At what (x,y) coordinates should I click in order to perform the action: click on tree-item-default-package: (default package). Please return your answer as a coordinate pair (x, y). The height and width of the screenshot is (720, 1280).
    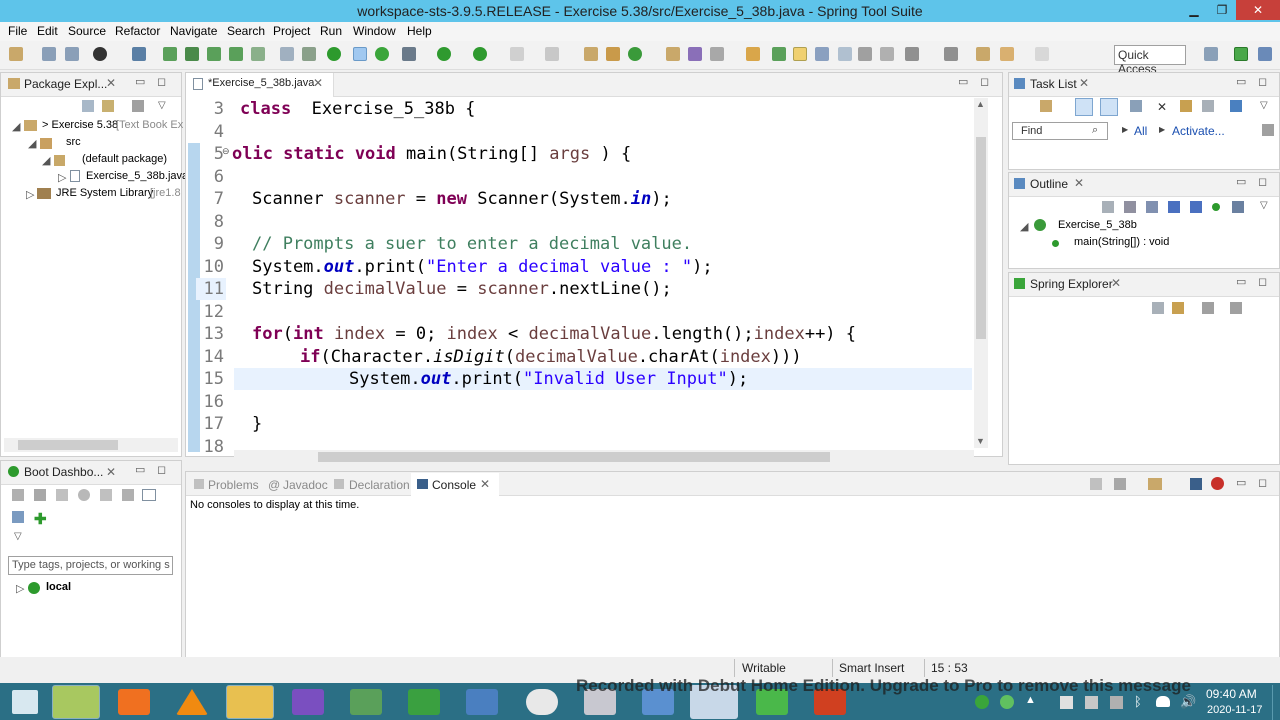
    Looking at the image, I should click on (124, 159).